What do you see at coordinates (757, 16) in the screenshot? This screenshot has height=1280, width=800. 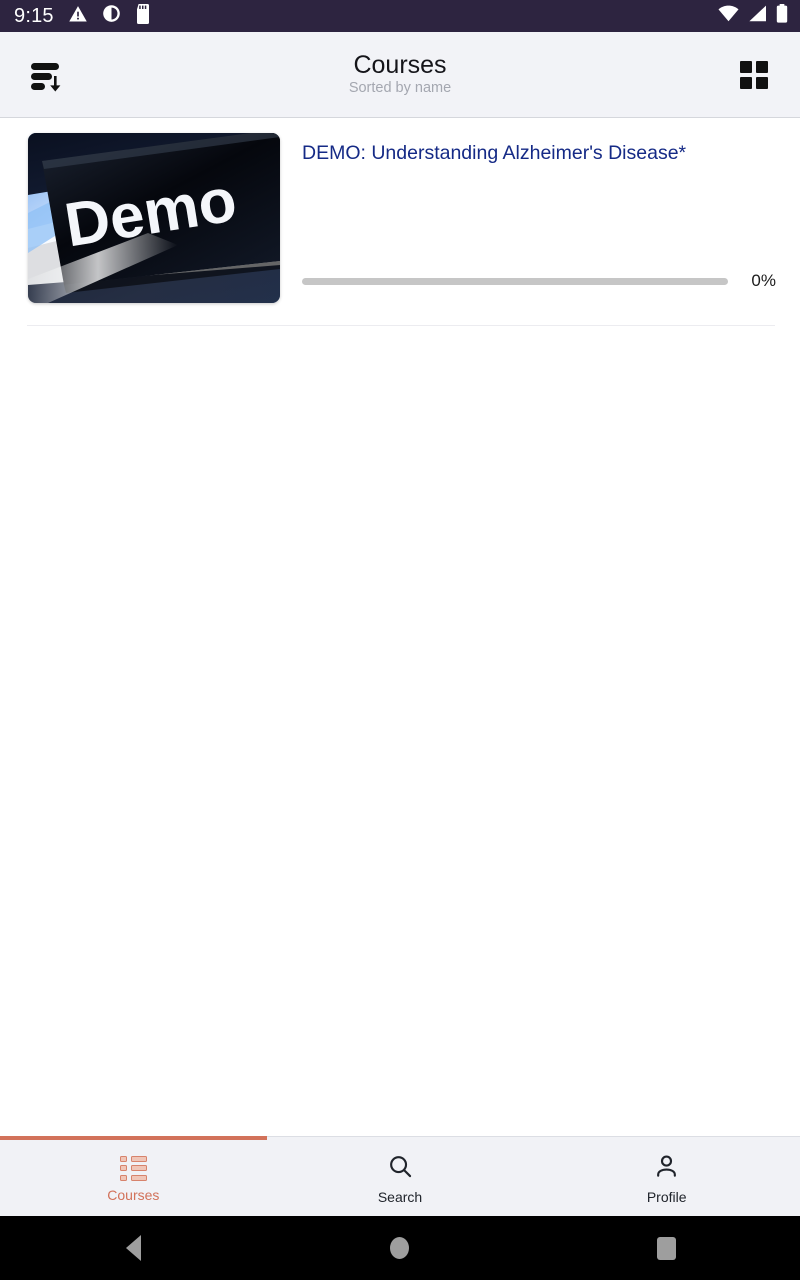 I see `cellular-signal-icon` at bounding box center [757, 16].